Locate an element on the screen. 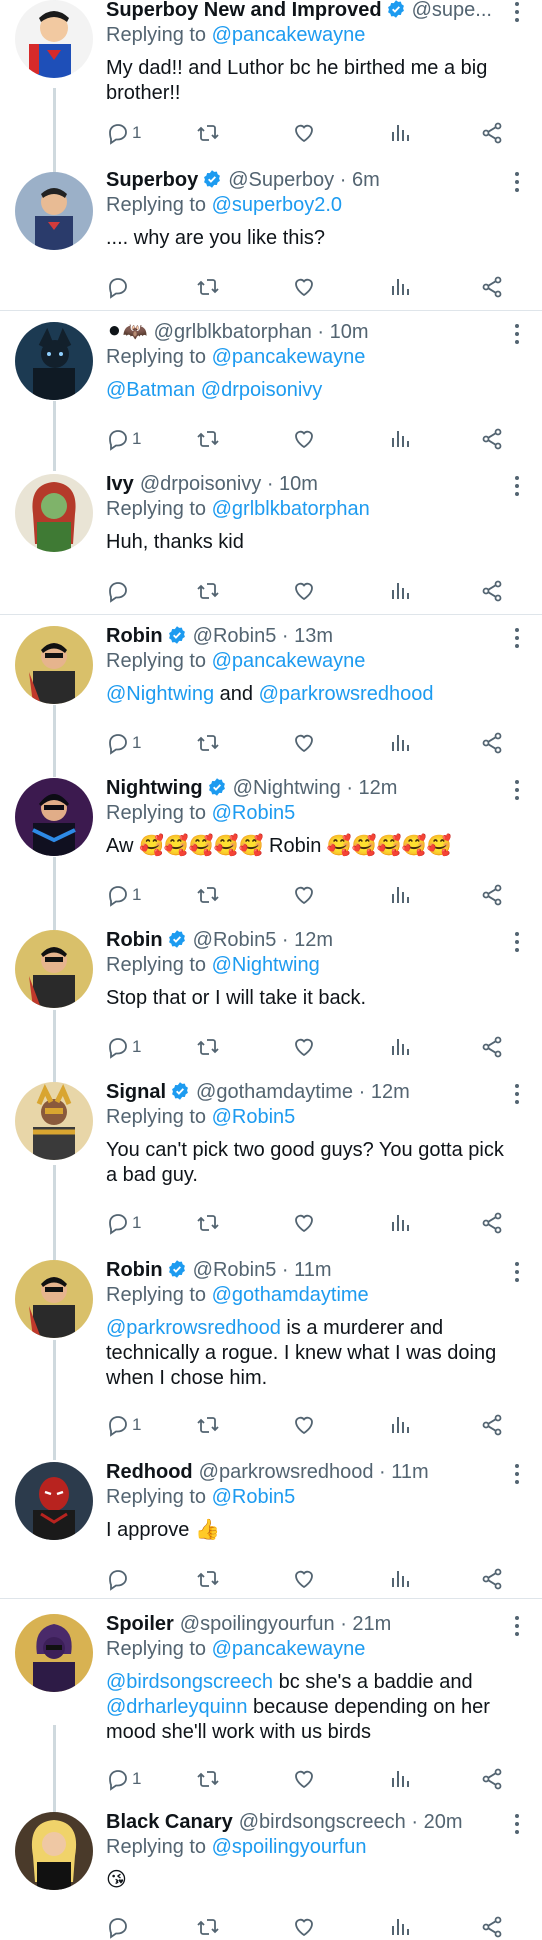  mention-link: @Nightwing is located at coordinates (160, 694).